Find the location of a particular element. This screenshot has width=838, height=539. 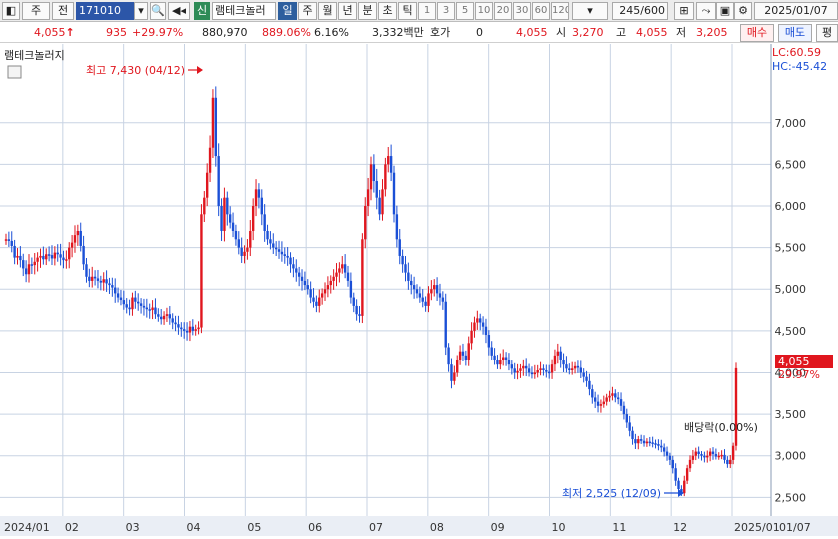

interval-button: 3 is located at coordinates (446, 11).